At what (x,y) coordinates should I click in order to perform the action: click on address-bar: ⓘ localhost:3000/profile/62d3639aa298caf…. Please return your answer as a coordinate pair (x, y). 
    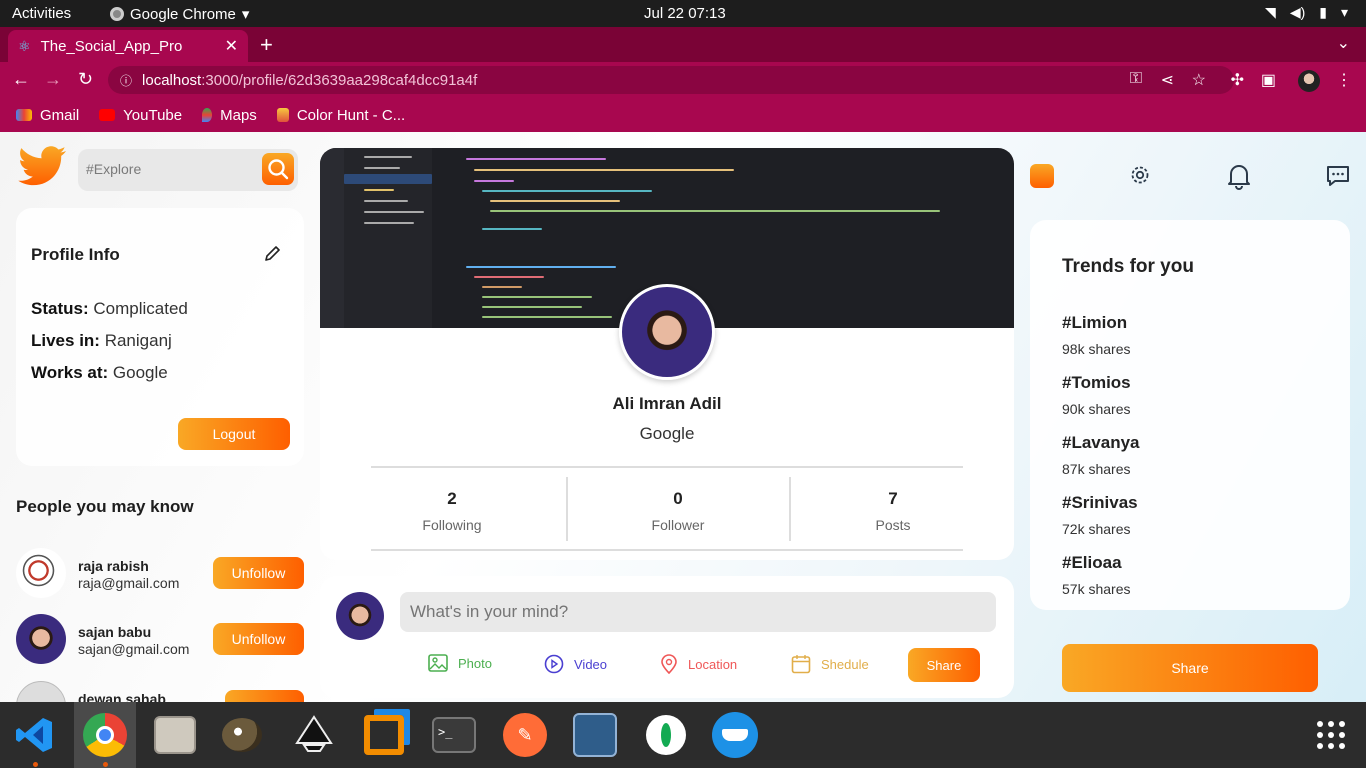
    Looking at the image, I should click on (671, 80).